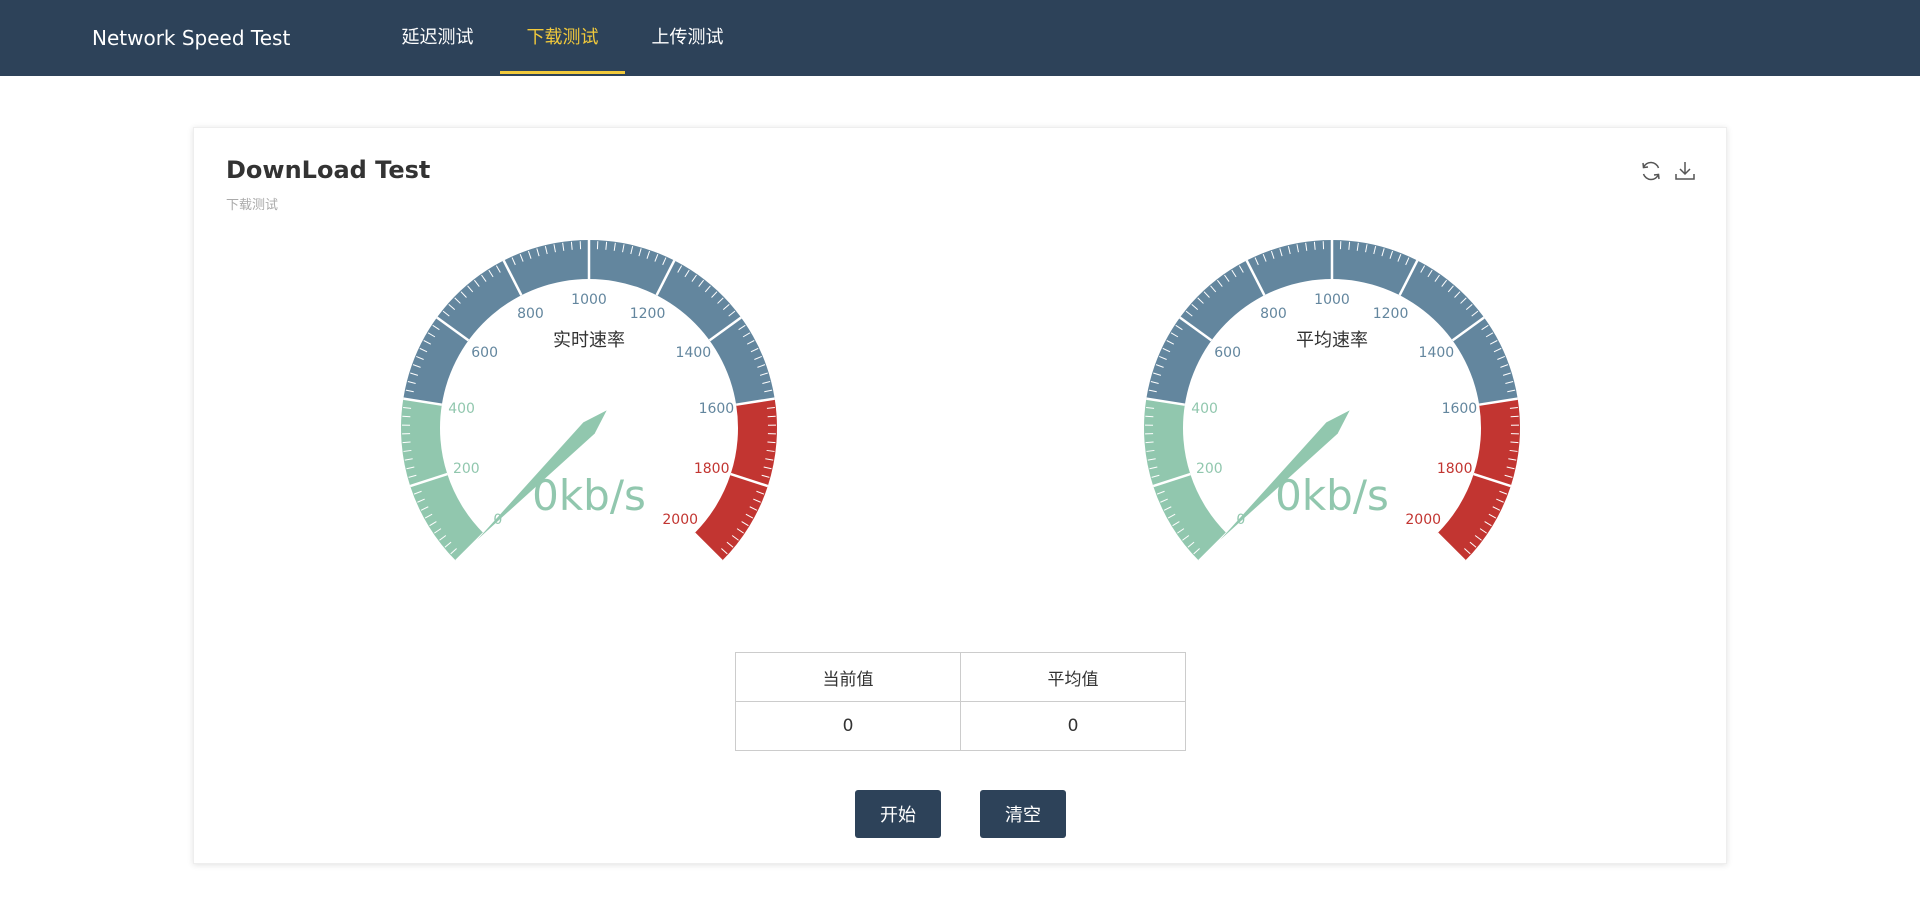 This screenshot has width=1920, height=920. I want to click on tab-download-test: 下载测试, so click(562, 38).